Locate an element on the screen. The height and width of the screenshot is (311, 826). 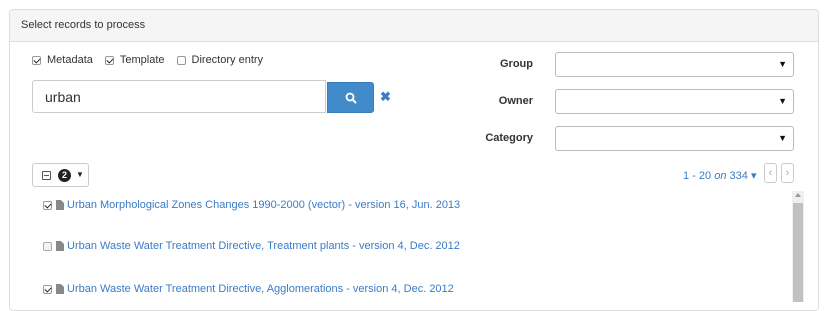
page-on-text: on is located at coordinates (720, 176).